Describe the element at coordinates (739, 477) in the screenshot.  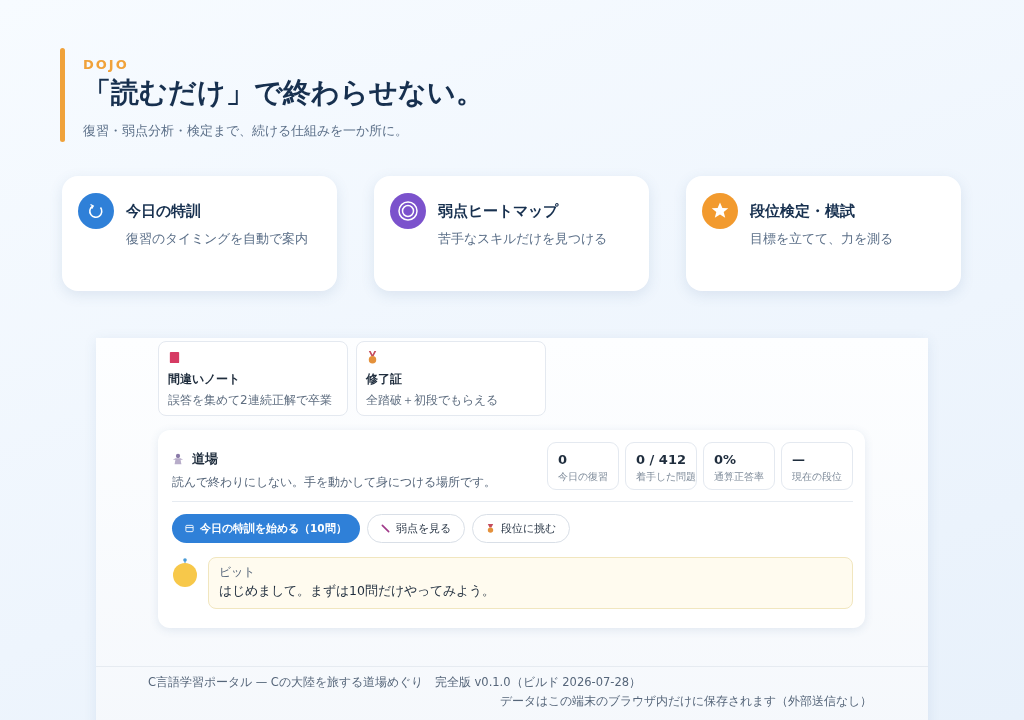
I see `stat-label: 通算正答率` at that location.